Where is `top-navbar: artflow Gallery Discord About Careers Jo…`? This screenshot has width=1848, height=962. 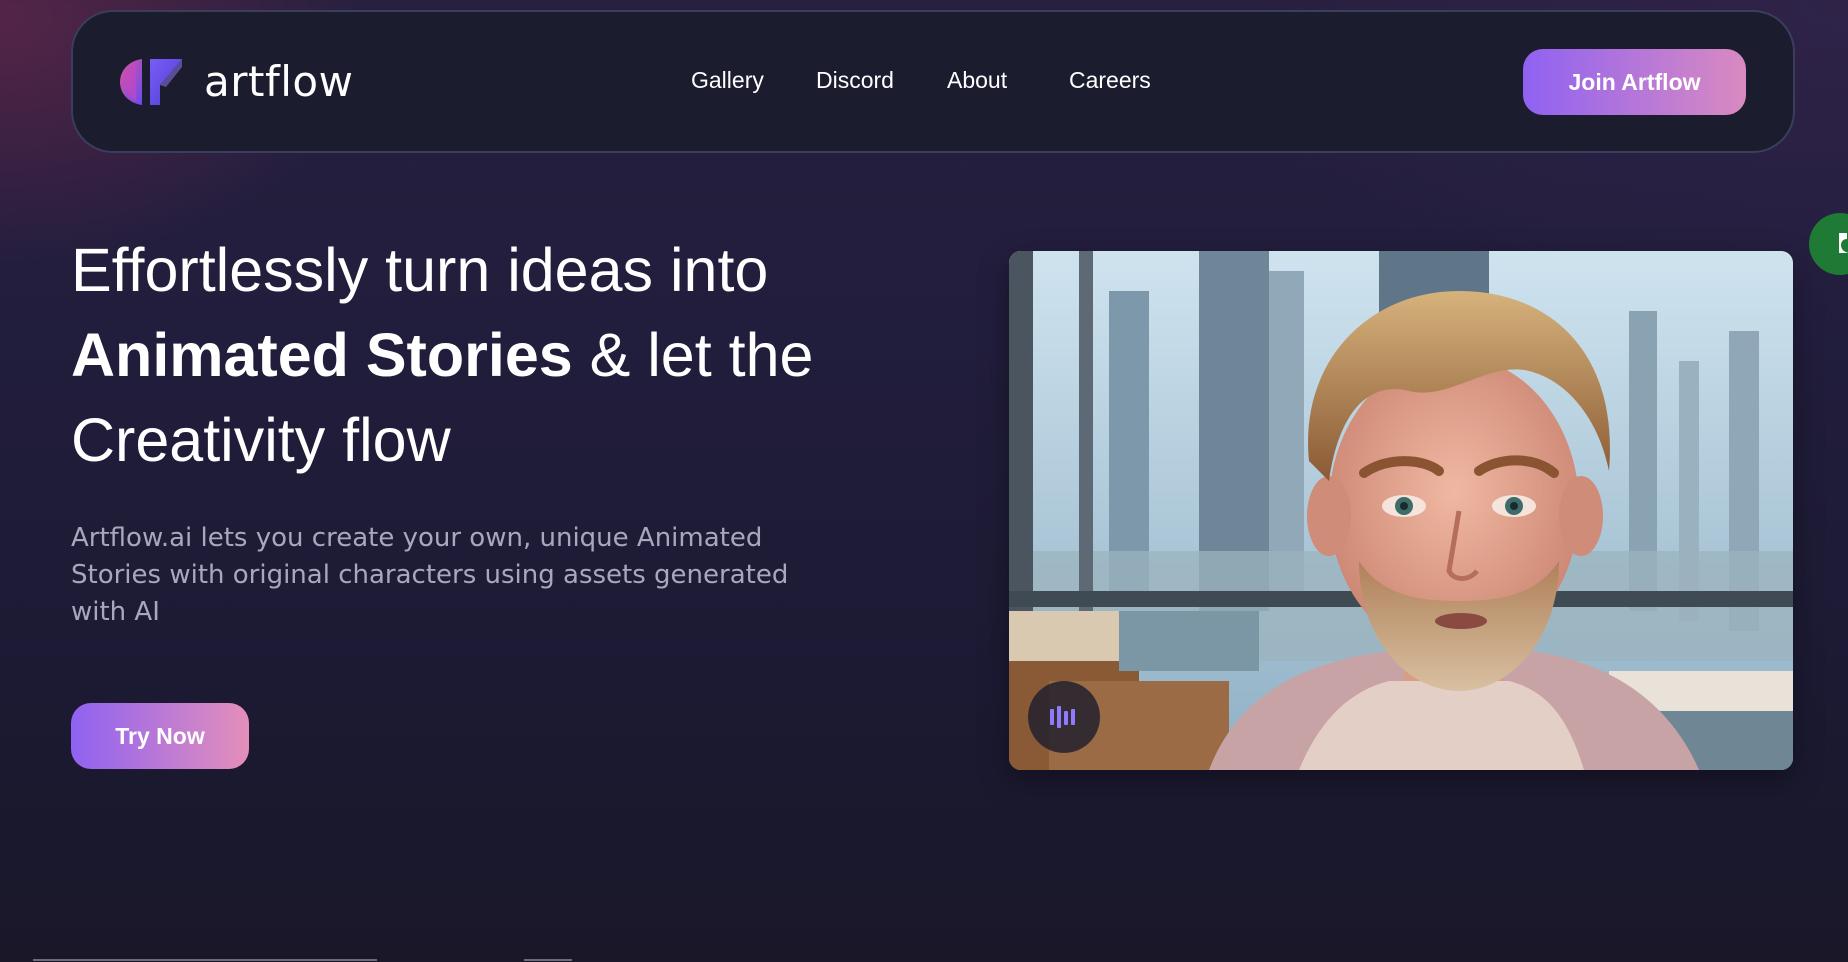 top-navbar: artflow Gallery Discord About Careers Jo… is located at coordinates (933, 81).